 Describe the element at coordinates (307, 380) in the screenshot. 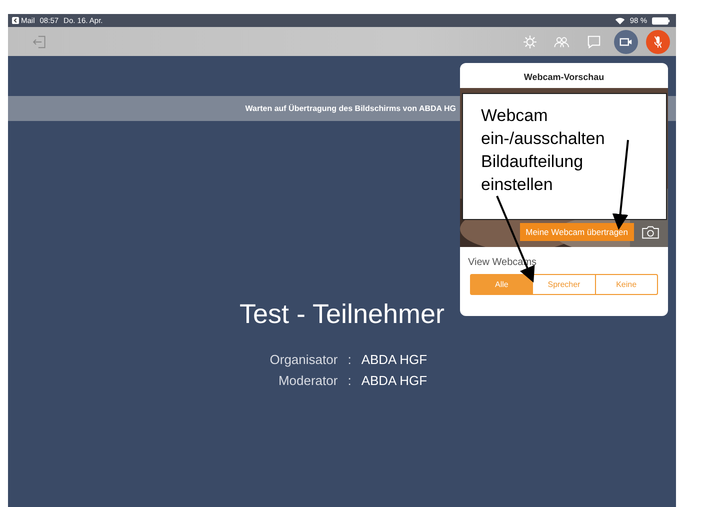

I see `role-label: Moderator` at that location.